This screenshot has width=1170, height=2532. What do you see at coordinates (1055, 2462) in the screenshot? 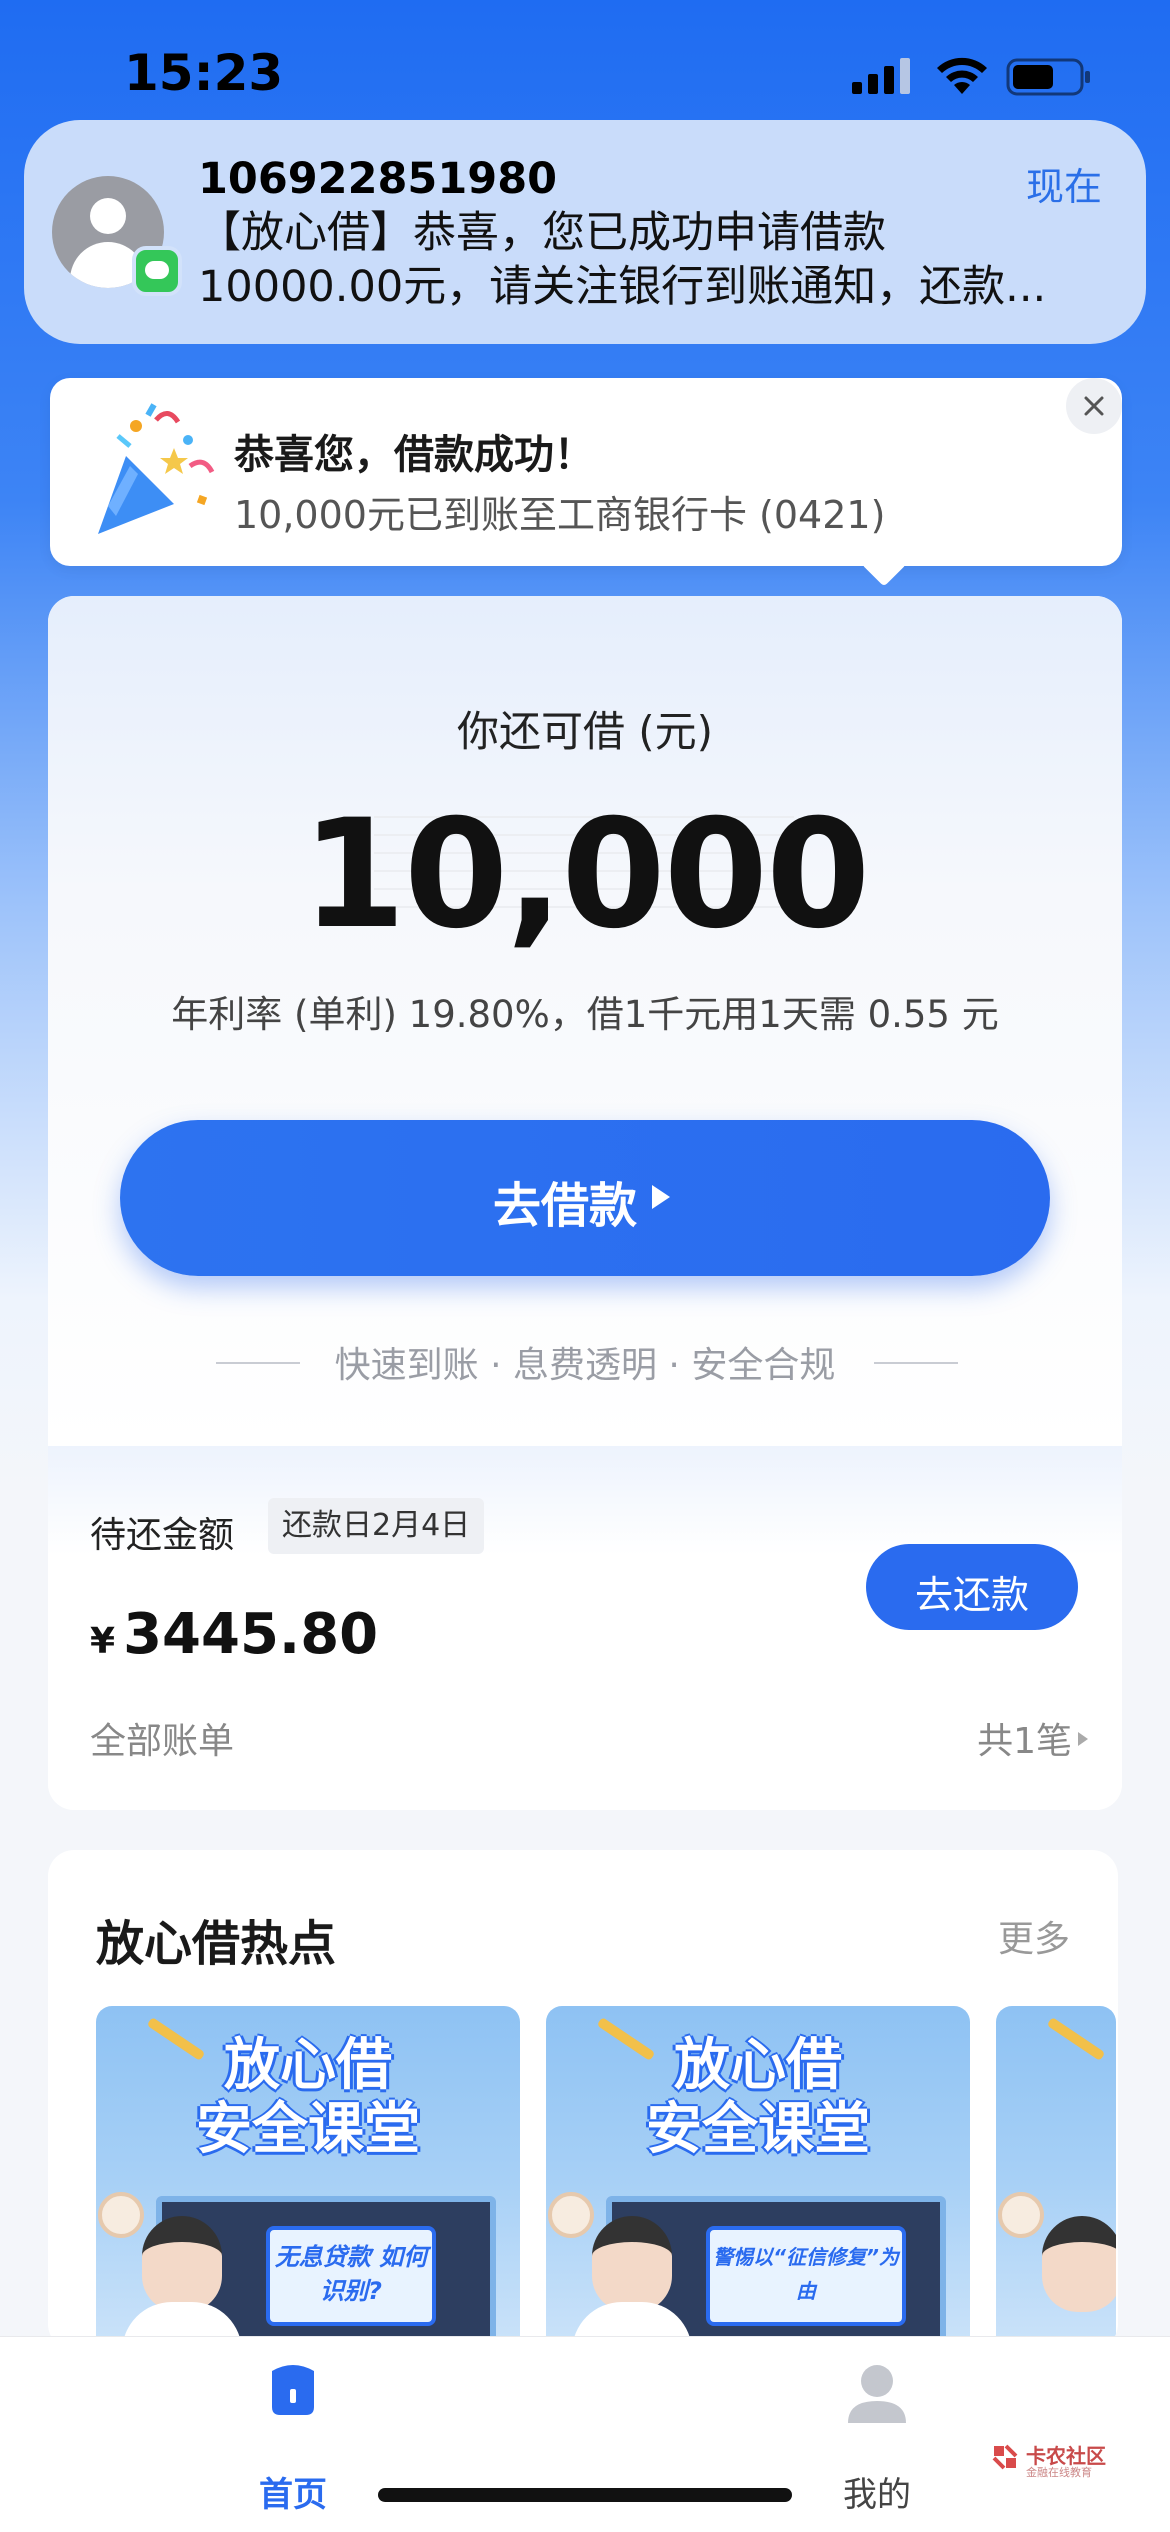
I see `watermark: 卡农社区 金融在线教育` at bounding box center [1055, 2462].